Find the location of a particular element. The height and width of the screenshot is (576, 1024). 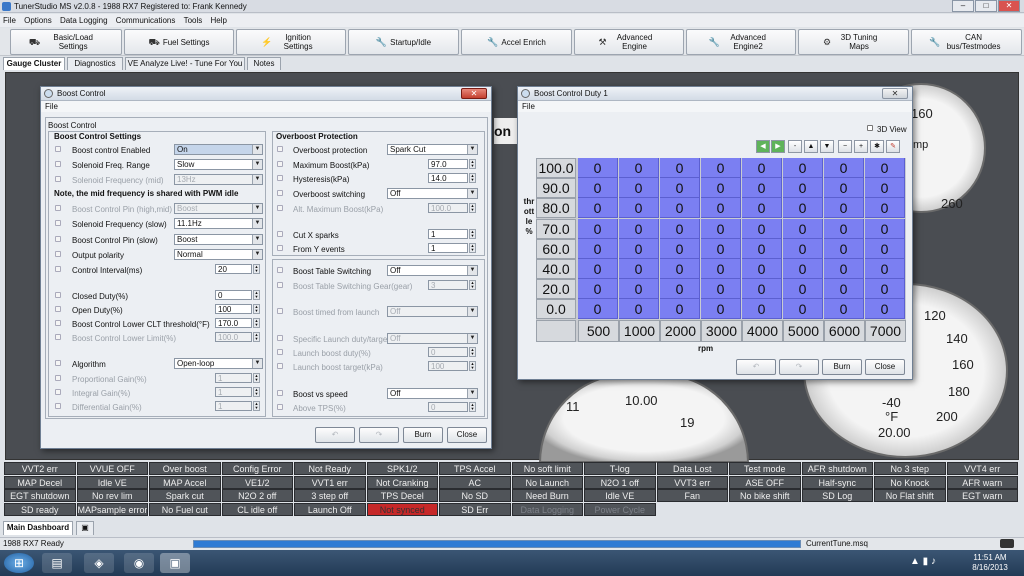

y-axis-value: 80.0 is located at coordinates (556, 208).